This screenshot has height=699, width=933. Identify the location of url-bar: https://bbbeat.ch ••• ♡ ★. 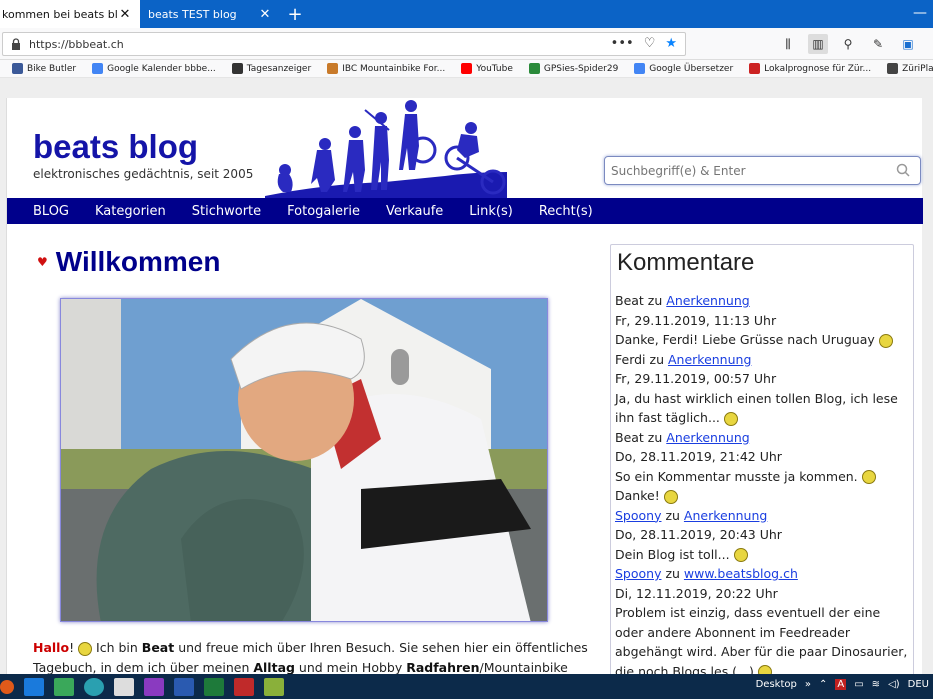
(344, 44).